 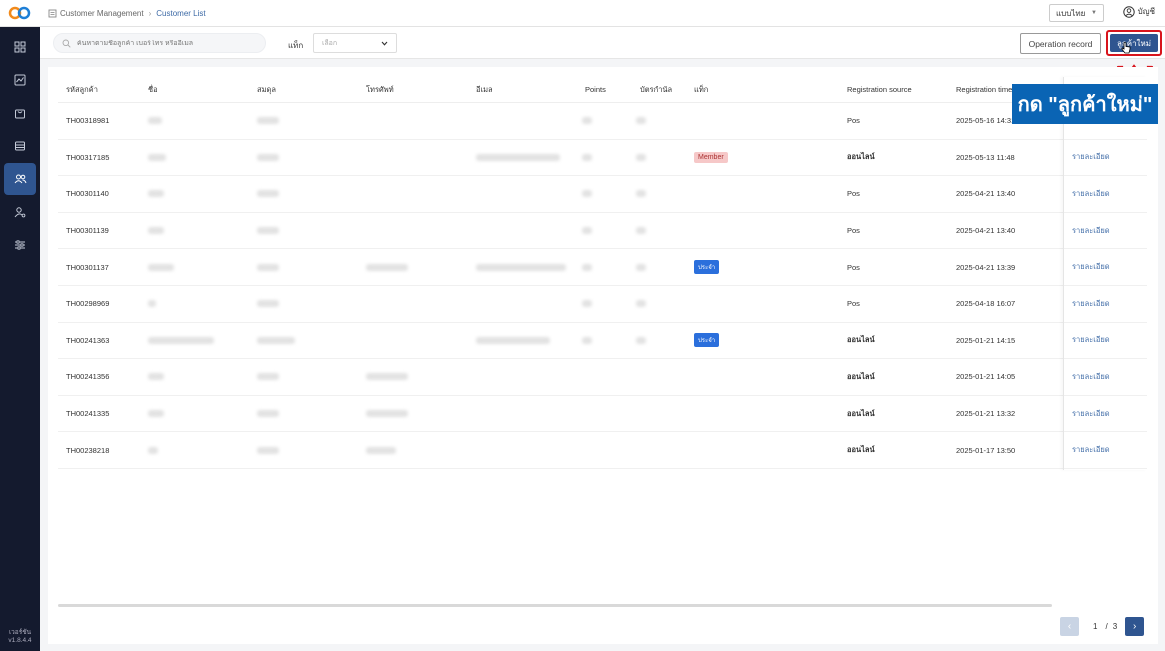 What do you see at coordinates (513, 340) in the screenshot?
I see `cell-email-redacted` at bounding box center [513, 340].